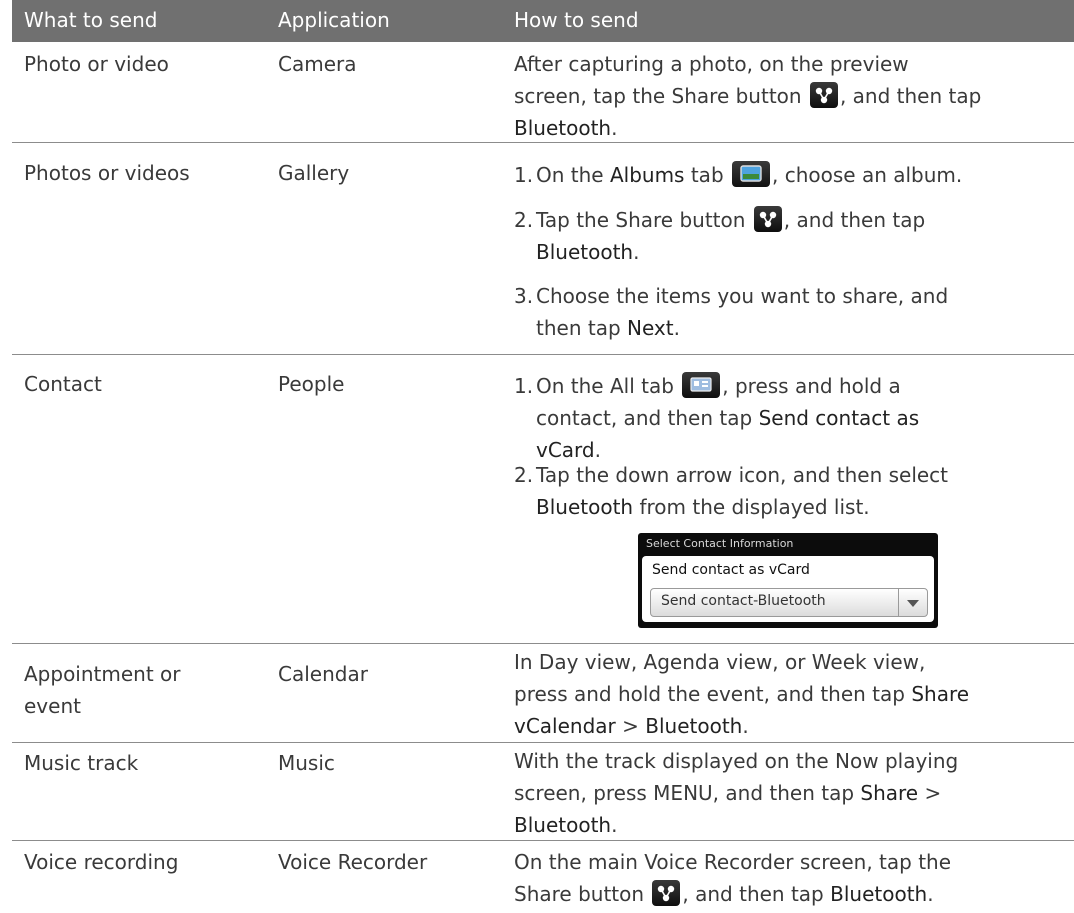  Describe the element at coordinates (314, 173) in the screenshot. I see `cell-app: Gallery` at that location.